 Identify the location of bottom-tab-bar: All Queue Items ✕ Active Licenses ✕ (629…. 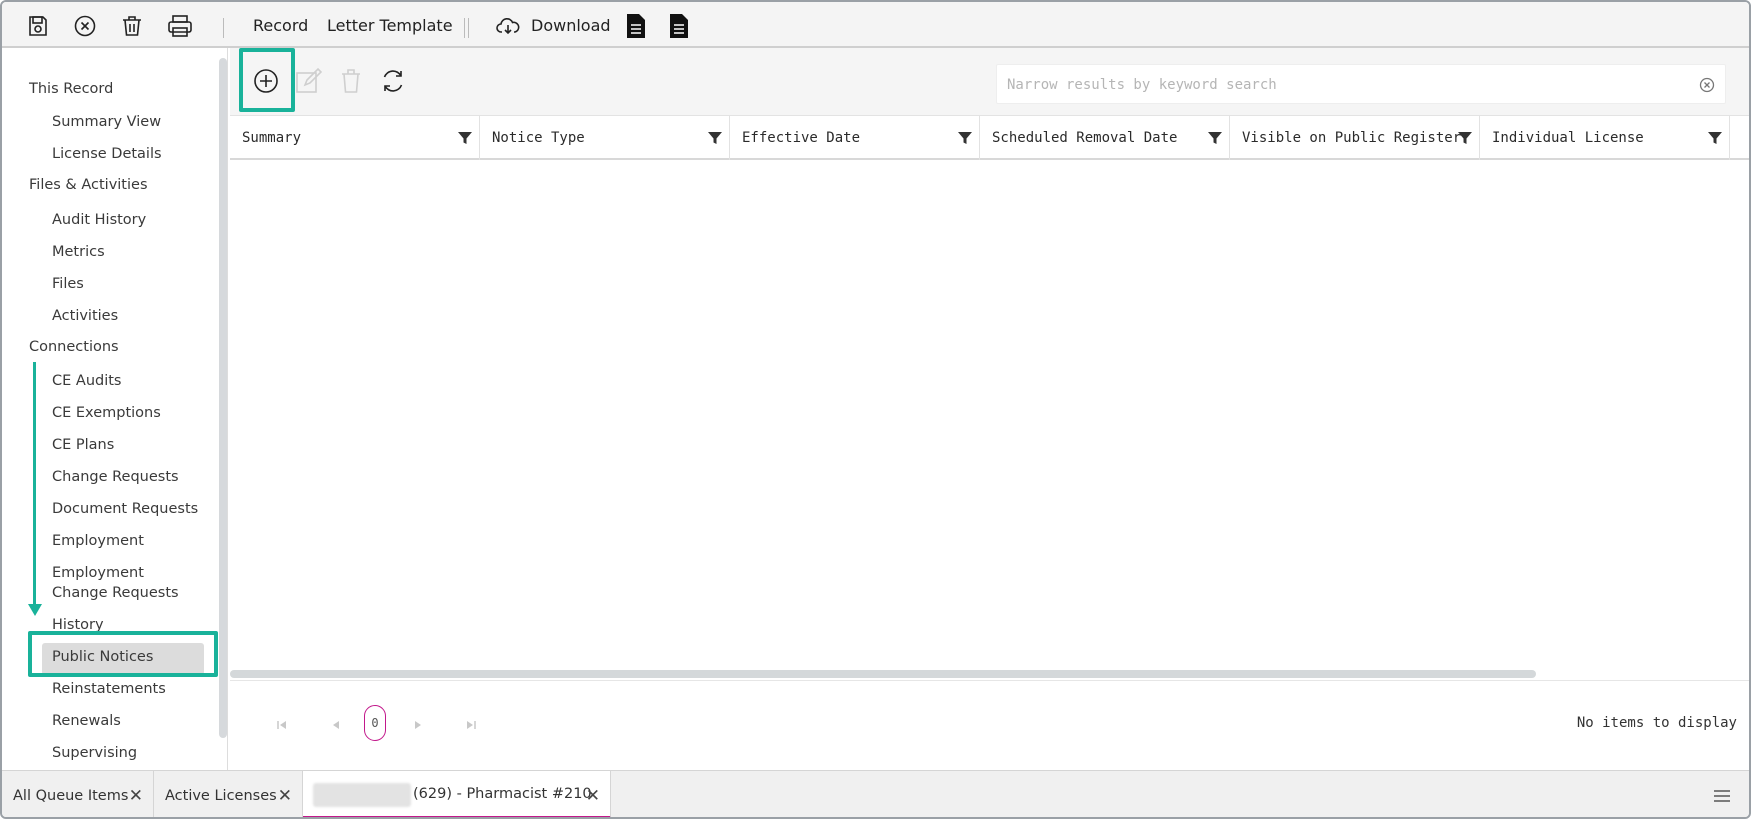
(875, 793).